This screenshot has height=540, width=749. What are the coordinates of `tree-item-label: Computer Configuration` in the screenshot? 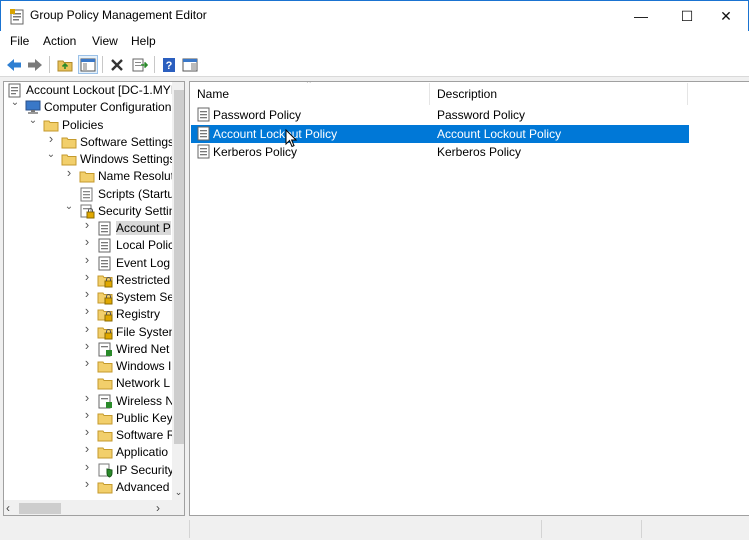 It's located at (108, 107).